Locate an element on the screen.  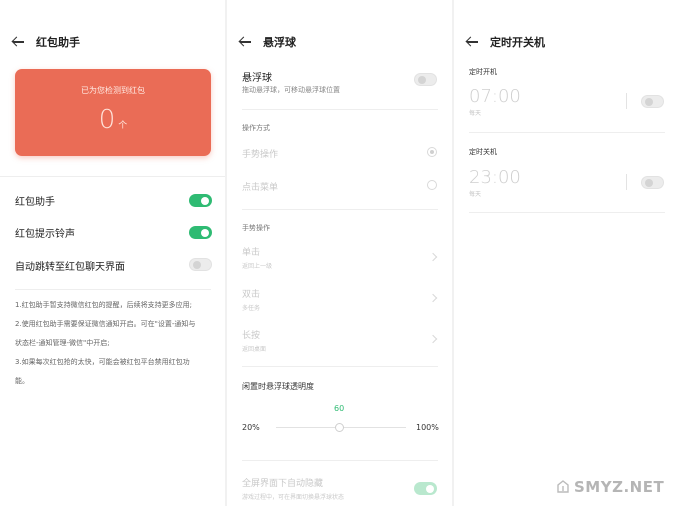
note-line: 2.使用红包助手需要保证微信通知开启。可在"设置-通知与 is located at coordinates (105, 324).